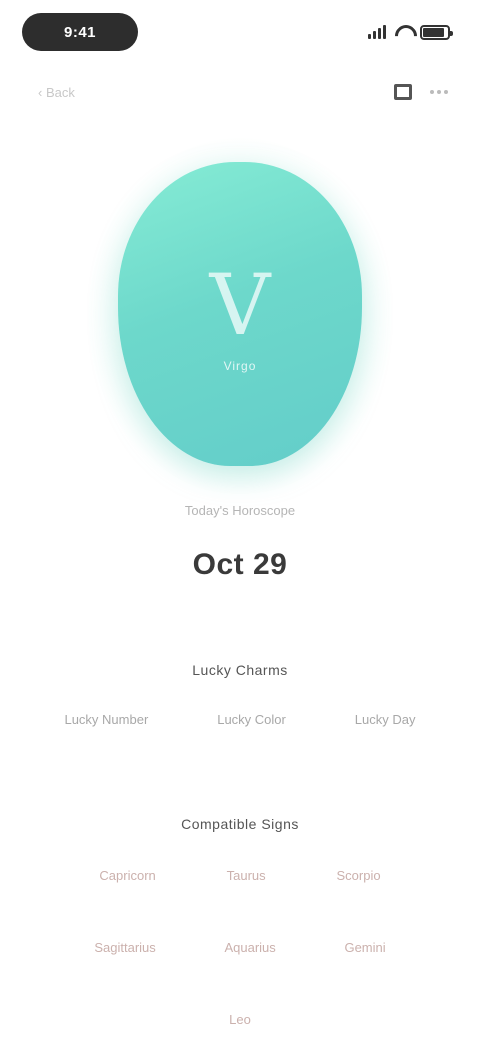  I want to click on zodiac-orb: V Virgo, so click(240, 314).